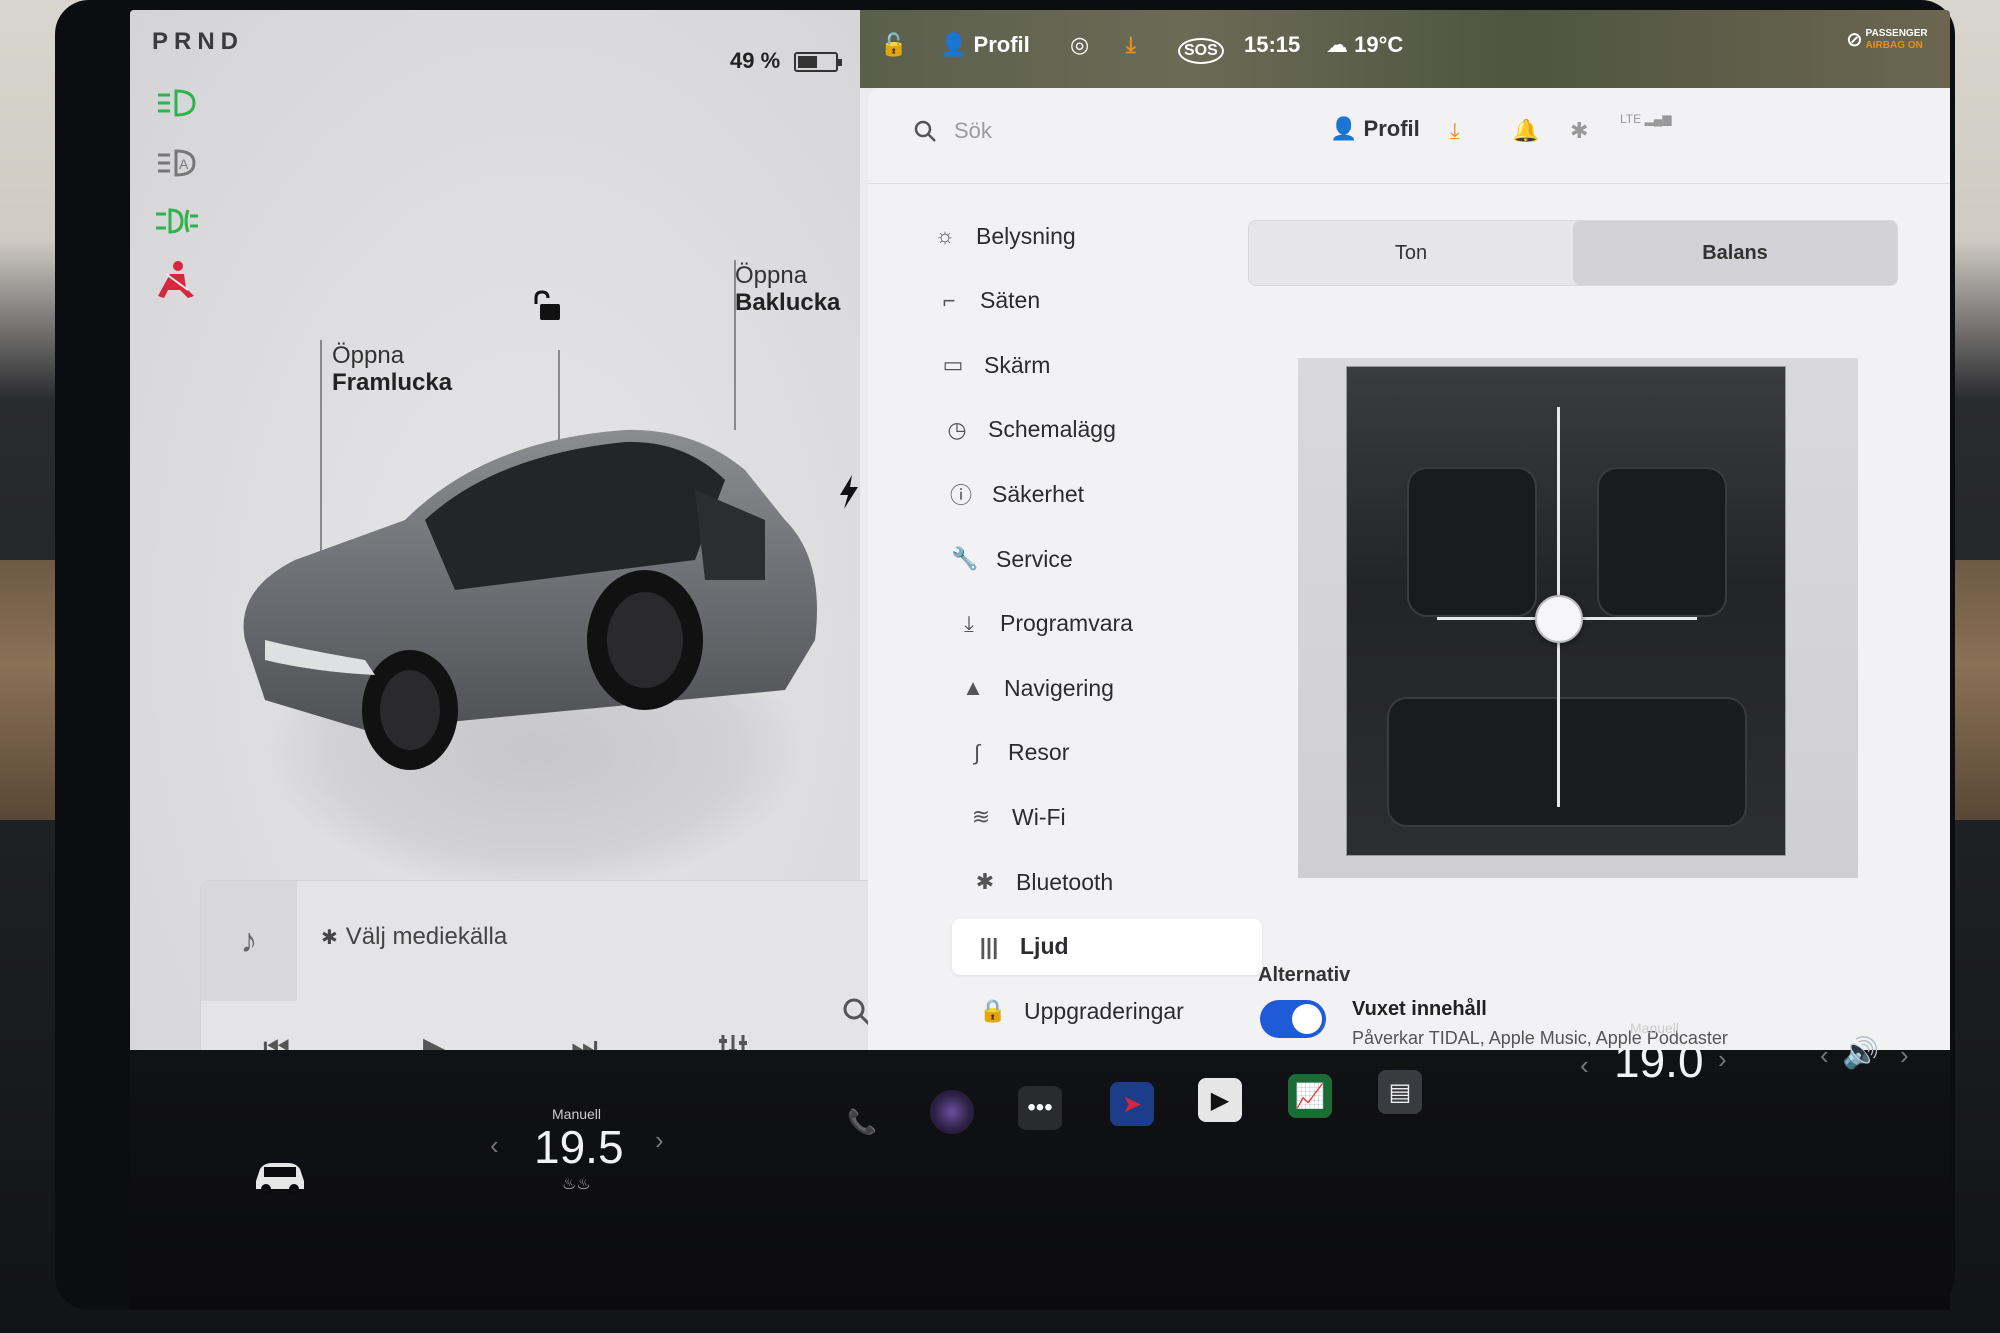 This screenshot has width=2000, height=1333. I want to click on front-left-seat, so click(1472, 542).